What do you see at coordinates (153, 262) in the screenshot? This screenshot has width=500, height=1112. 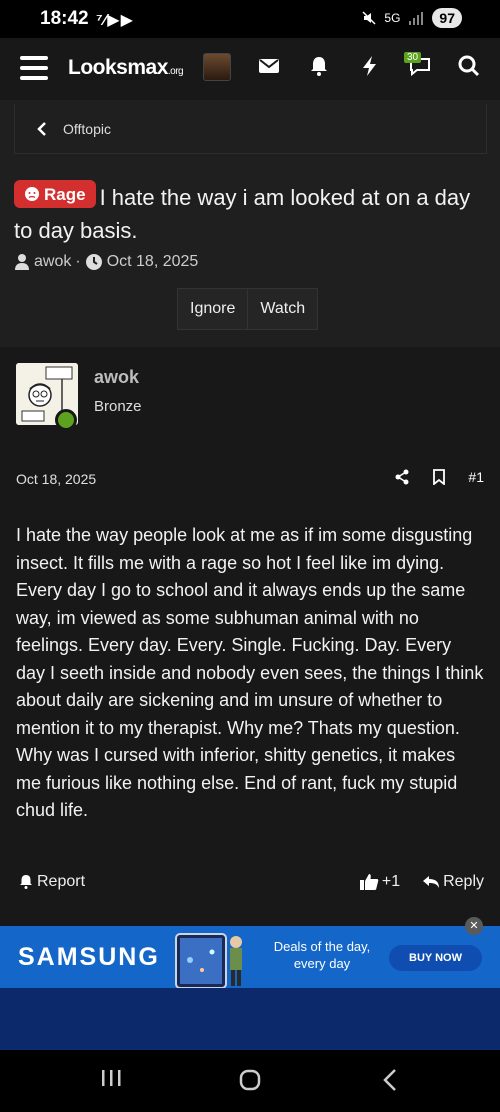 I see `thread-date: Oct 18, 2025` at bounding box center [153, 262].